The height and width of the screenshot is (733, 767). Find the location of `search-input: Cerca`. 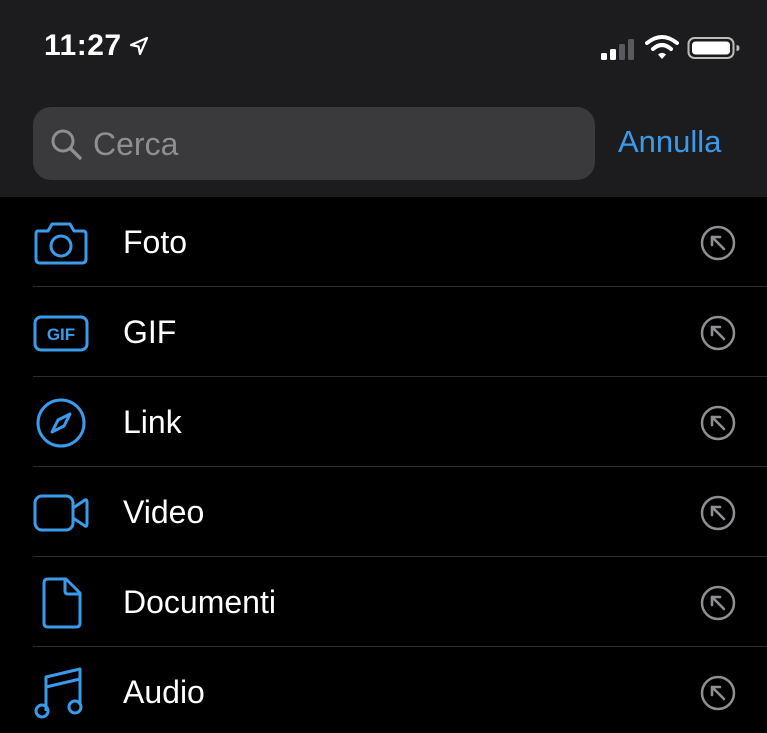

search-input: Cerca is located at coordinates (314, 143).